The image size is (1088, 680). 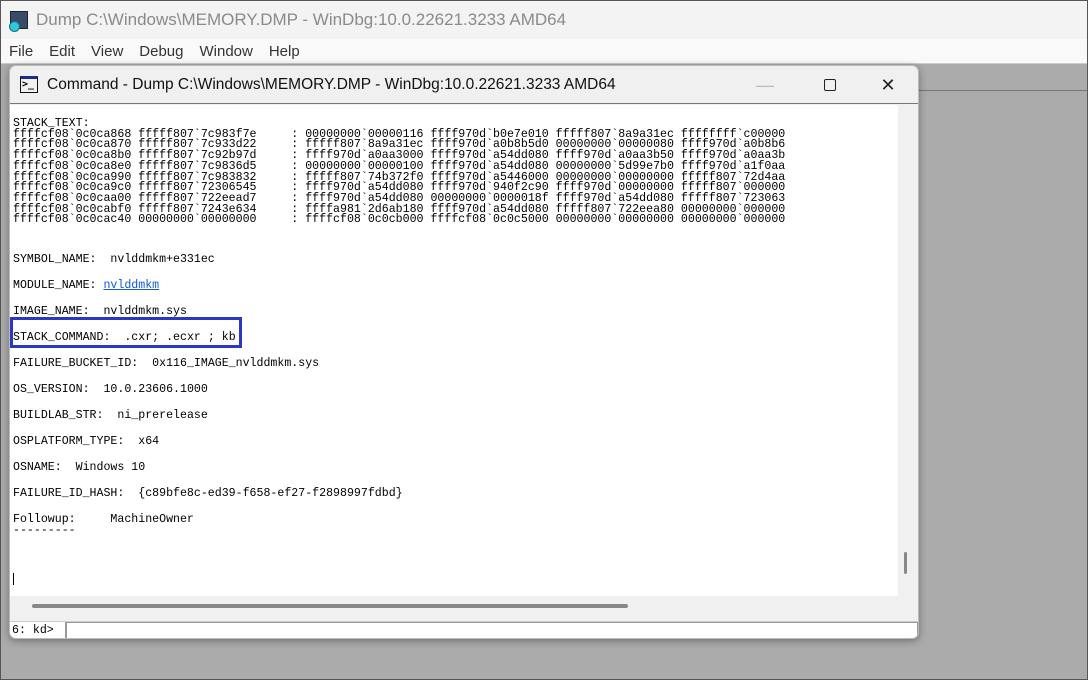 I want to click on field-value: nvlddmkm+e331ec, so click(x=162, y=260).